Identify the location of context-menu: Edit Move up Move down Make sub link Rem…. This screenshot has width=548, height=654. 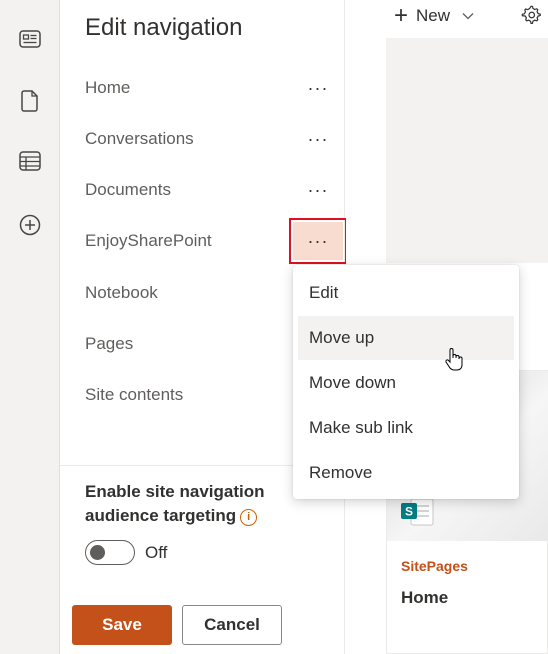
(406, 382).